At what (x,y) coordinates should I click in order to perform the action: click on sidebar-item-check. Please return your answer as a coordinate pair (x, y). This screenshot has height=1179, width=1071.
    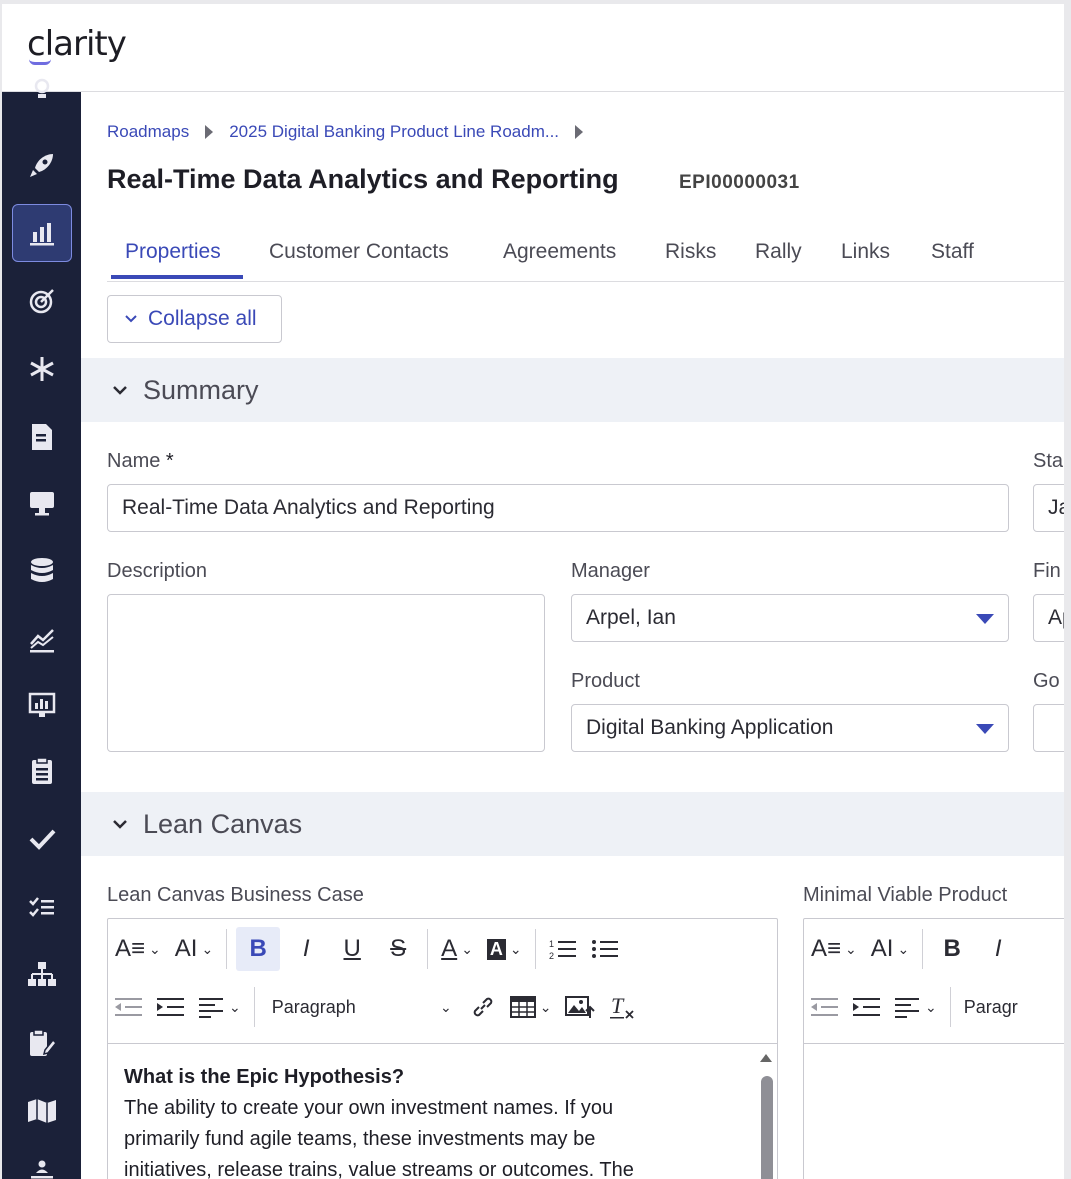
    Looking at the image, I should click on (41, 839).